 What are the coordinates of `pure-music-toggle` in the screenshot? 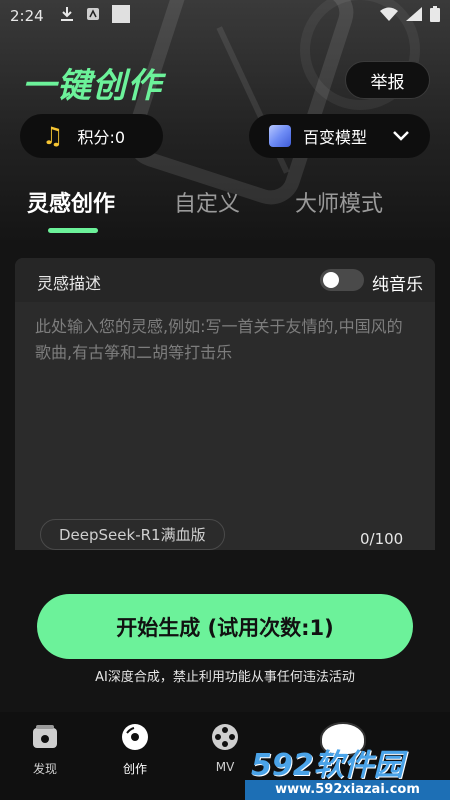 It's located at (342, 280).